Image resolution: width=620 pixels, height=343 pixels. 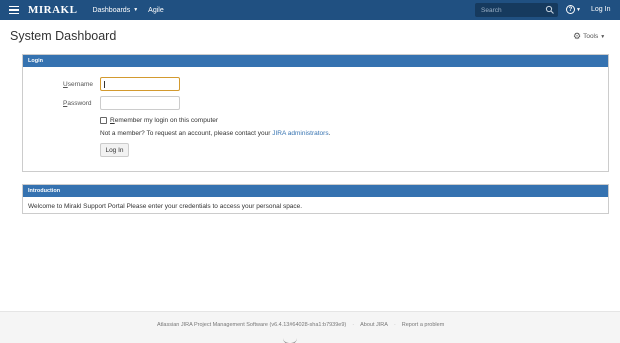 I want to click on password-field, so click(x=140, y=103).